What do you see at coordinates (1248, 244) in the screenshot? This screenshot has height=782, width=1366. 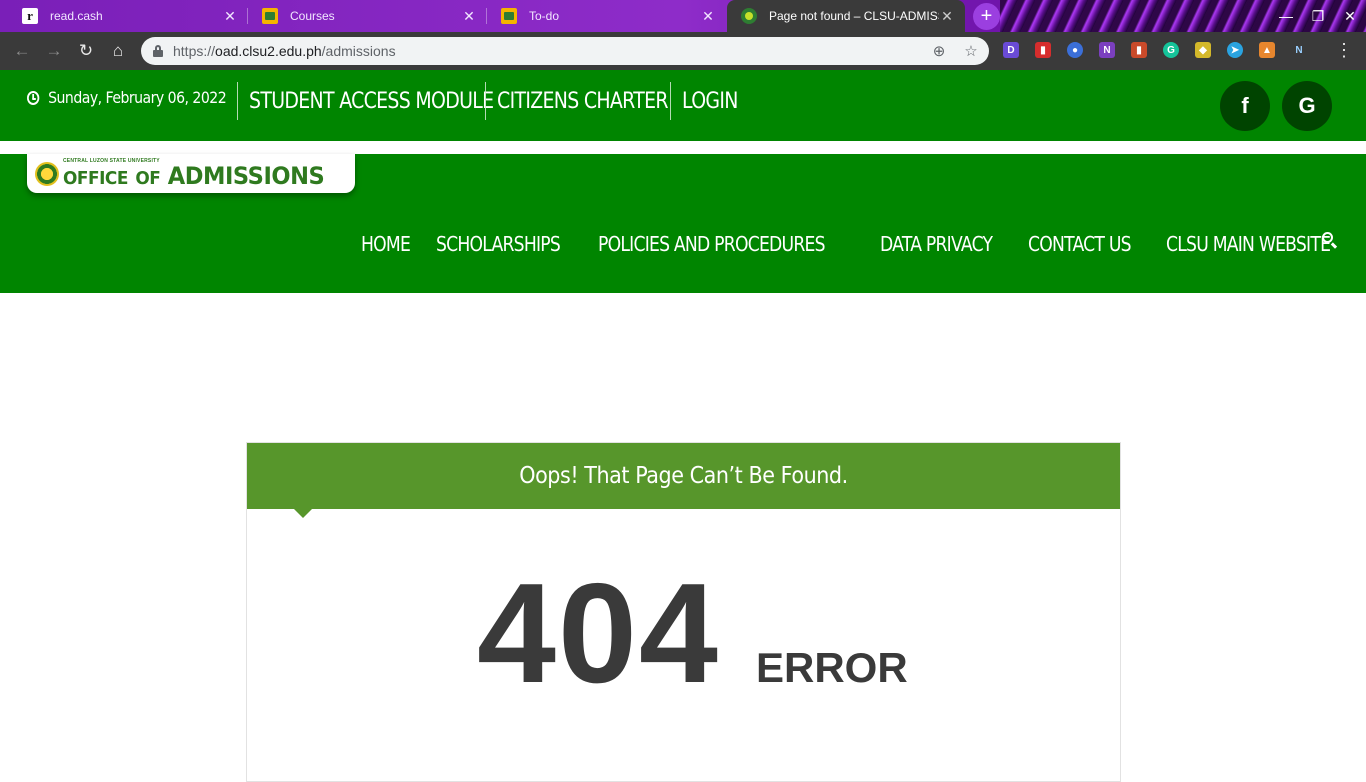 I see `nav-clsu-main-website: CLSU MAIN WEBSITE` at bounding box center [1248, 244].